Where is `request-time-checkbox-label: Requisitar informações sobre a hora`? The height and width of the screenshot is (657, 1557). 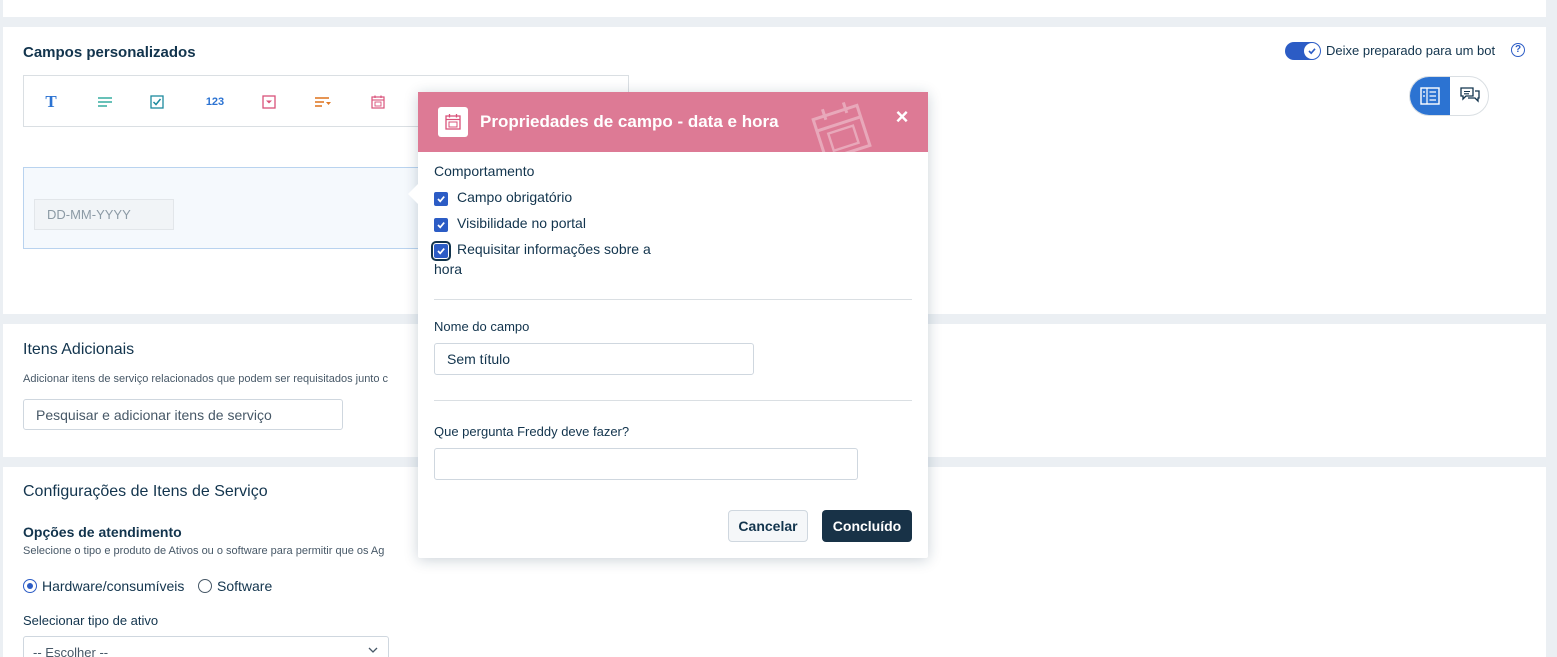
request-time-checkbox-label: Requisitar informações sobre a hora is located at coordinates (542, 259).